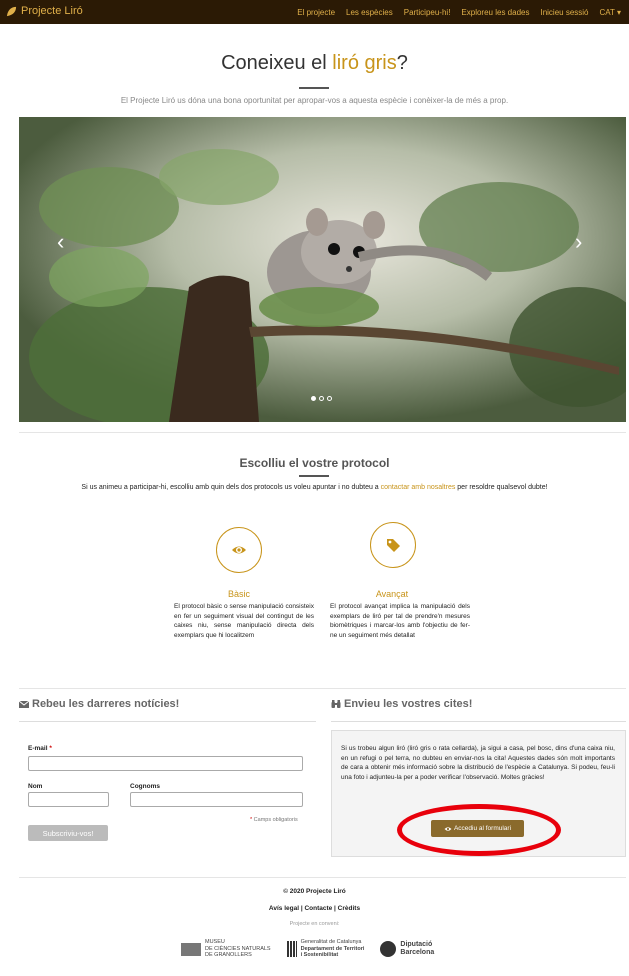 Image resolution: width=629 pixels, height=976 pixels. Describe the element at coordinates (401, 704) in the screenshot. I see `sightings-heading: Envieu les vostres cites!` at that location.